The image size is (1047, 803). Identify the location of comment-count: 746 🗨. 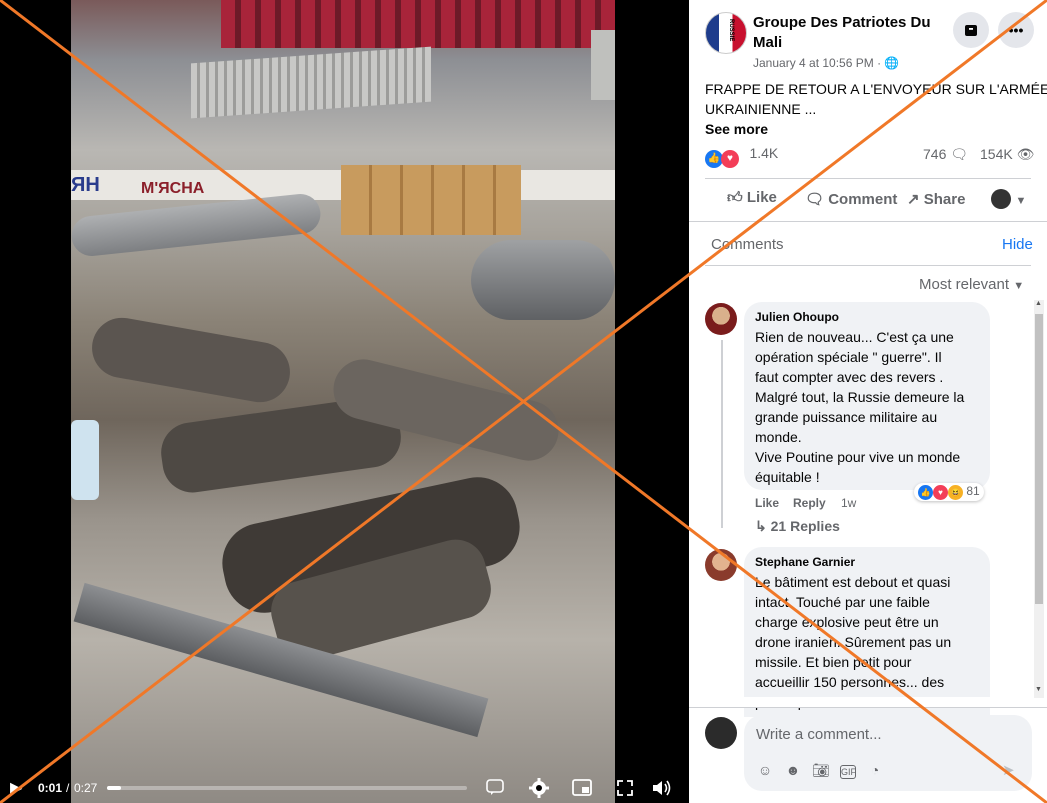
(945, 154).